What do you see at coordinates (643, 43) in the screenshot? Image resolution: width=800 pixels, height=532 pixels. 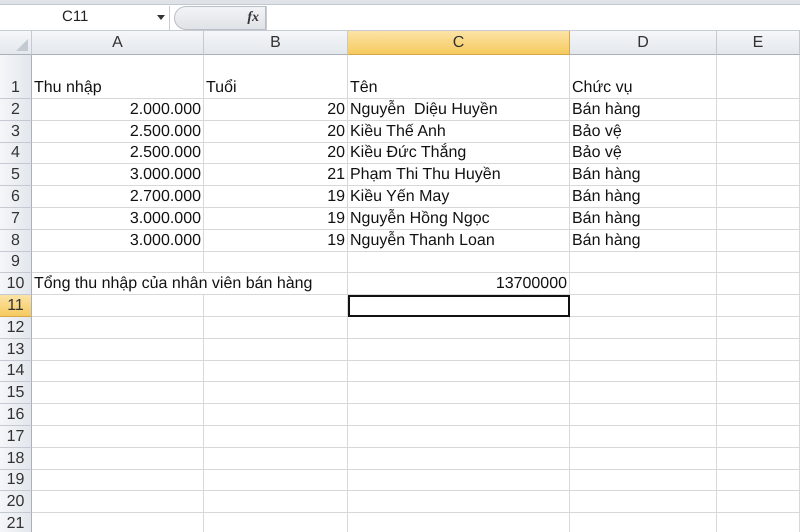 I see `column-header: D` at bounding box center [643, 43].